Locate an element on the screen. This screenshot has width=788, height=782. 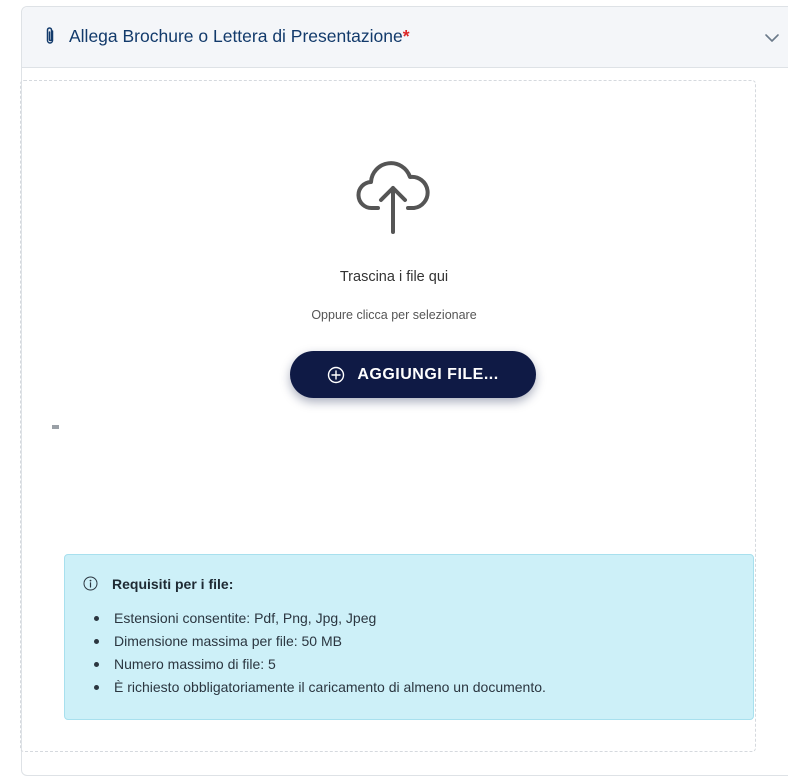
dropzone-title: Trascina i file qui is located at coordinates (394, 277).